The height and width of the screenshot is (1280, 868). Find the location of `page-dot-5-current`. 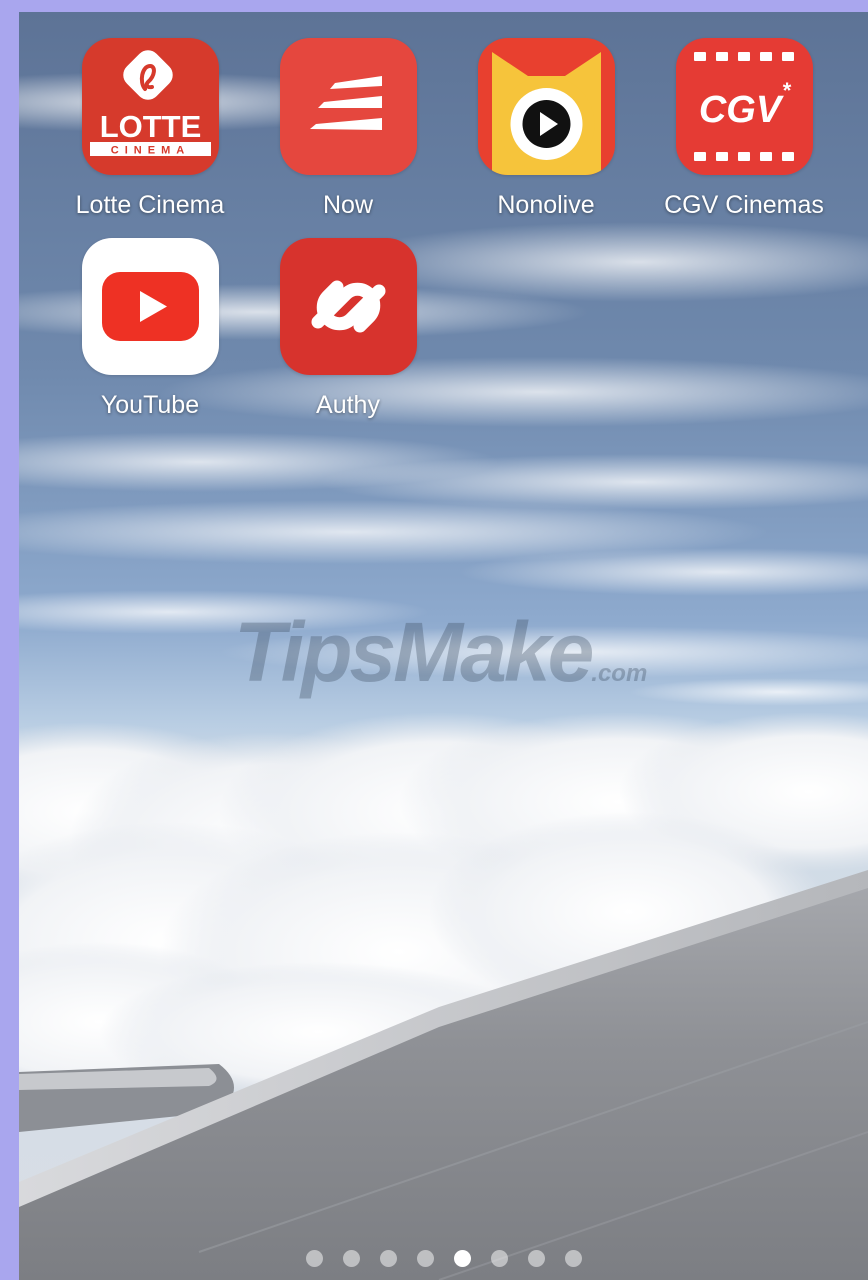

page-dot-5-current is located at coordinates (462, 1258).